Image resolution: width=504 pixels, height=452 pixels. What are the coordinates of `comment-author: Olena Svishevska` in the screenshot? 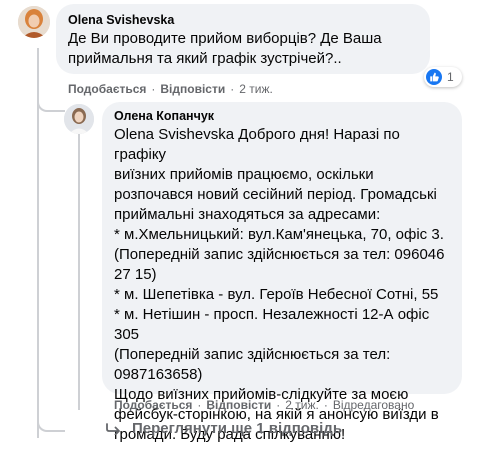 It's located at (243, 20).